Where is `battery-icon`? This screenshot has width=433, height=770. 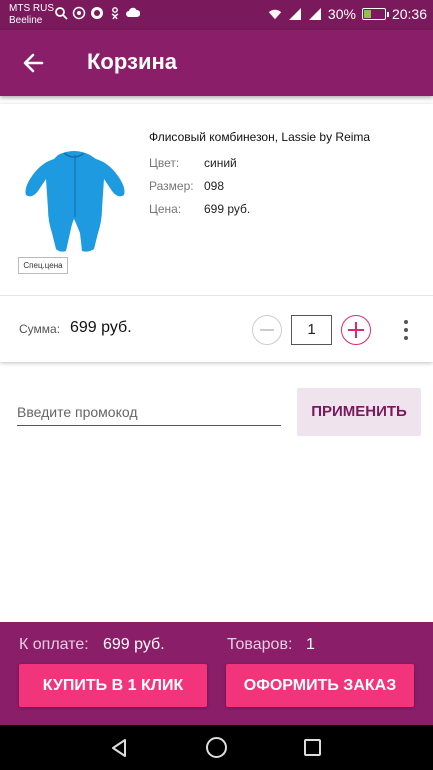
battery-icon is located at coordinates (375, 14).